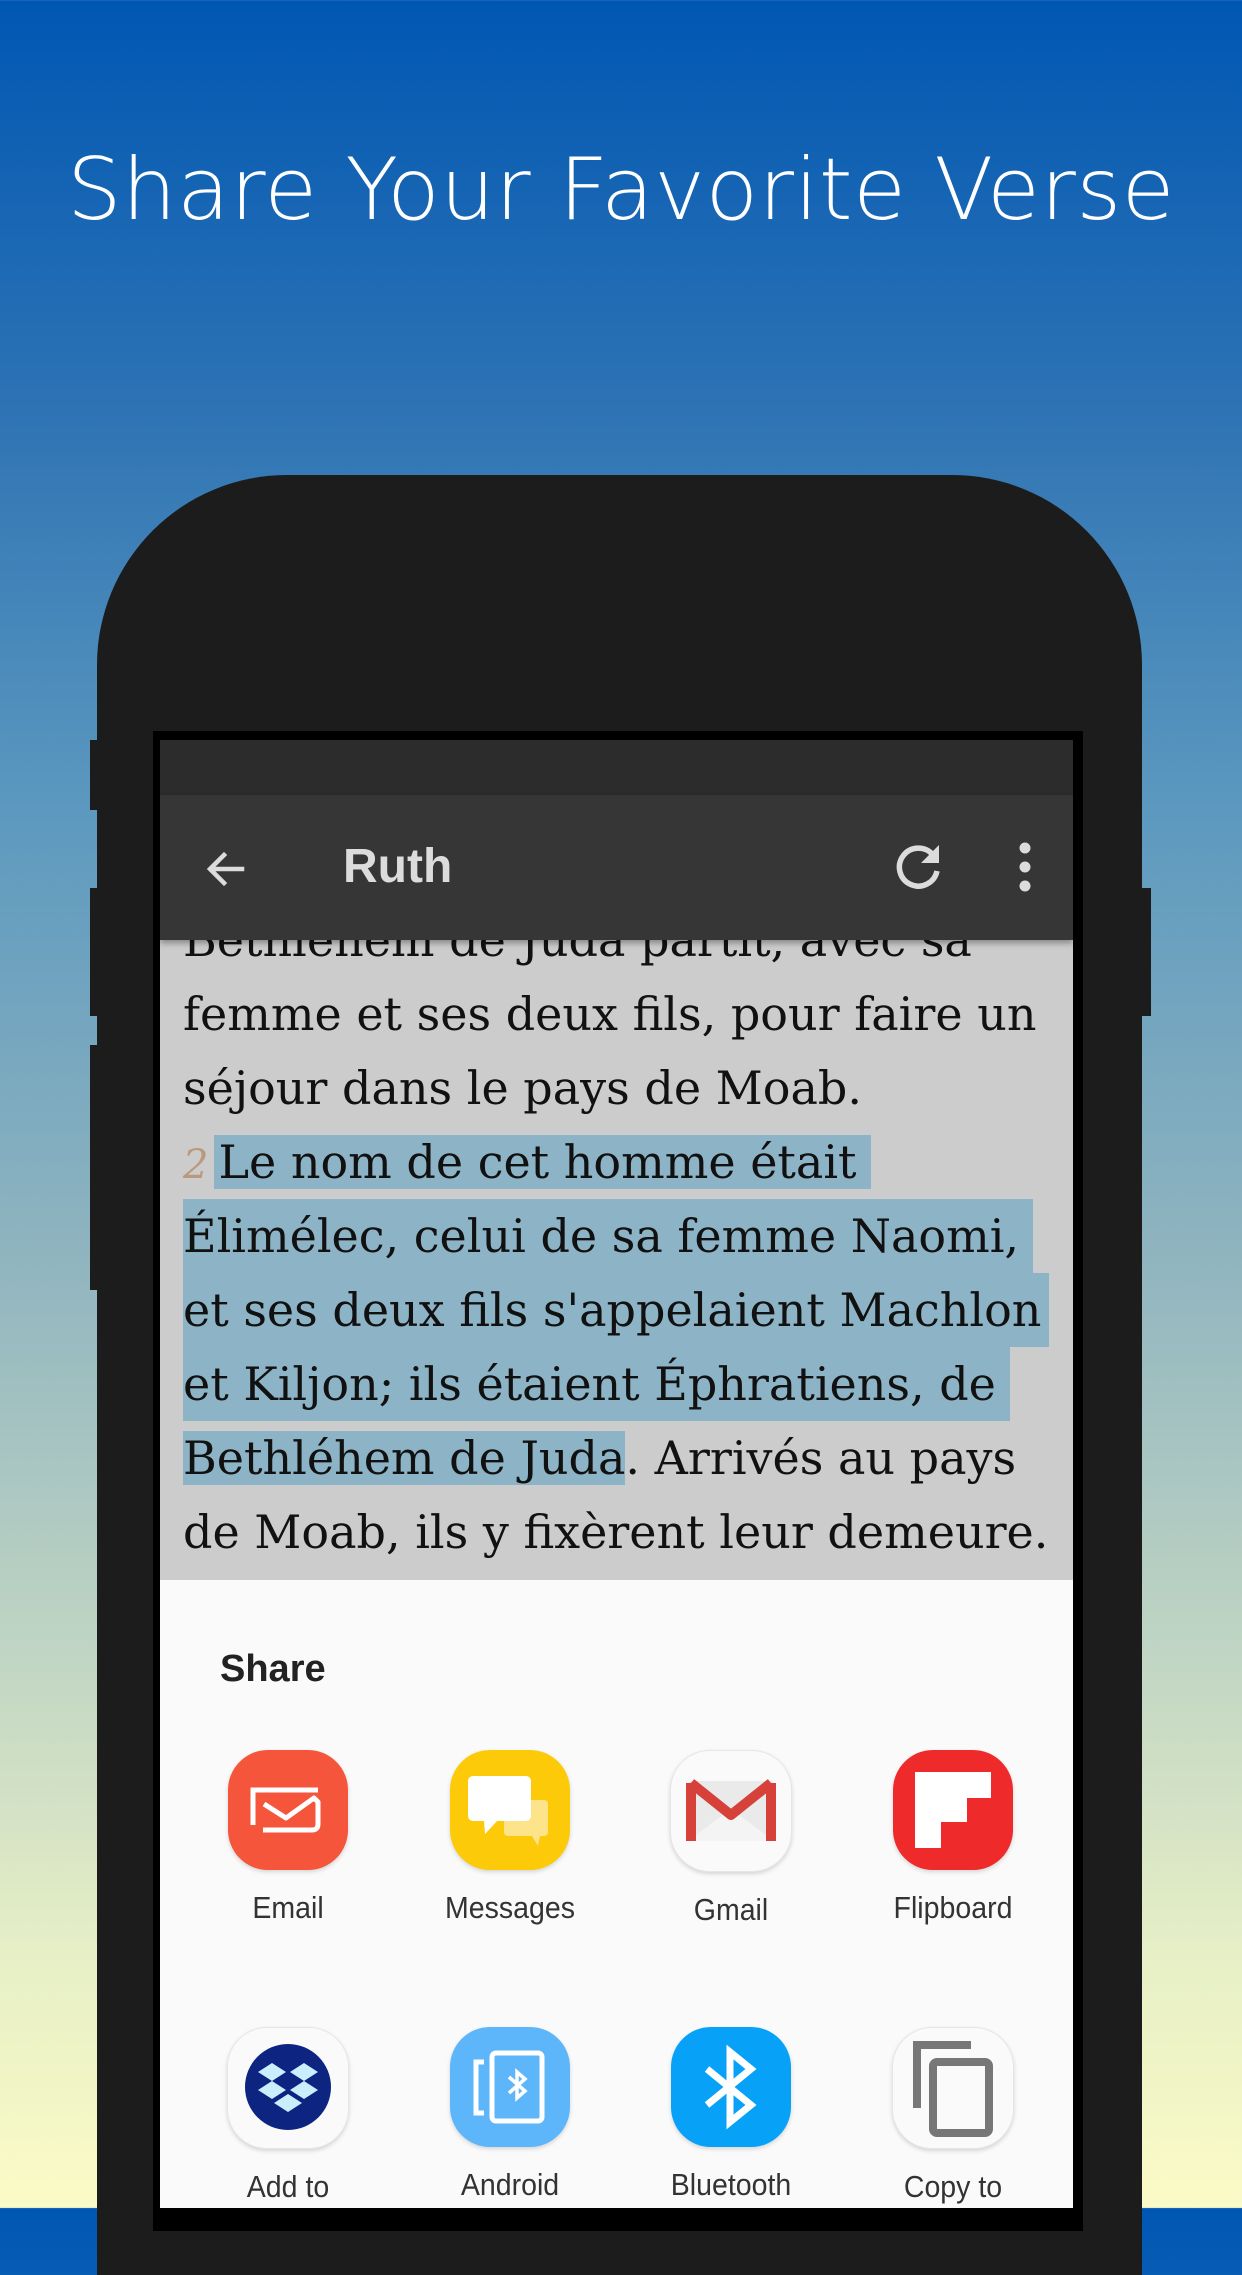 Image resolution: width=1242 pixels, height=2275 pixels. I want to click on copy-icon, so click(953, 2088).